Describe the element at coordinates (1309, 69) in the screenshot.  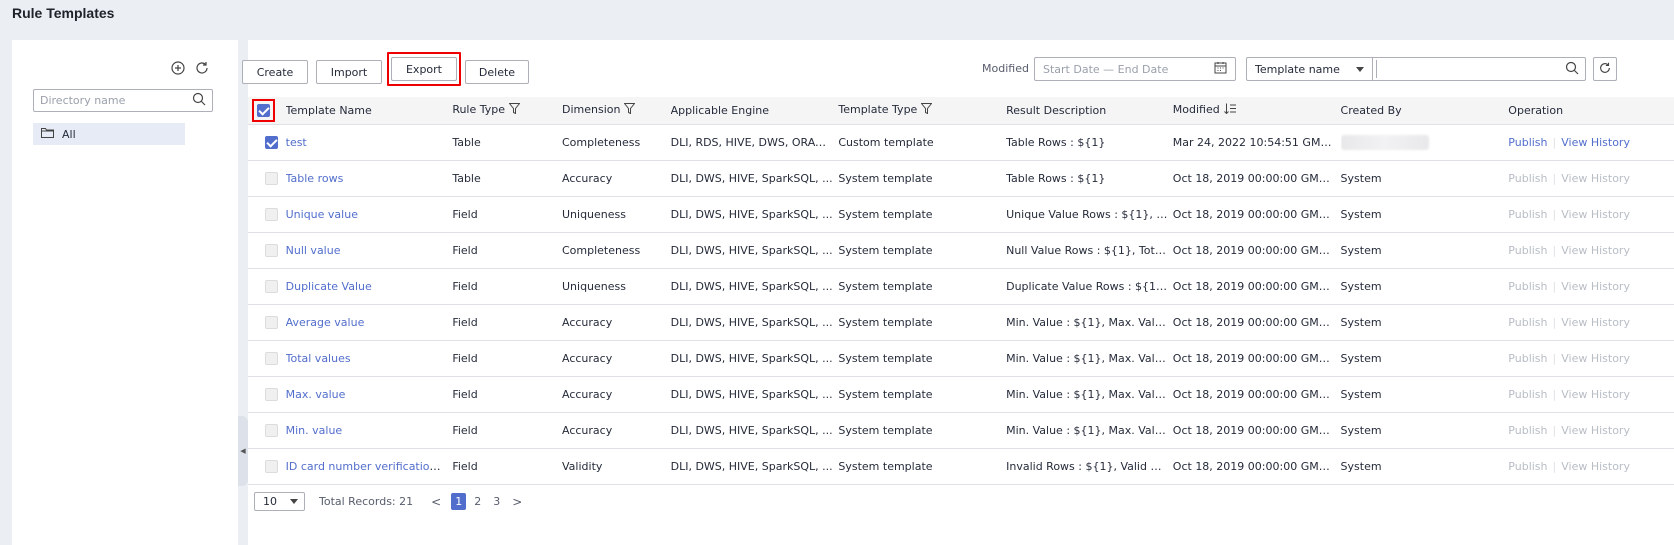
I see `search-field-select: Template name` at that location.